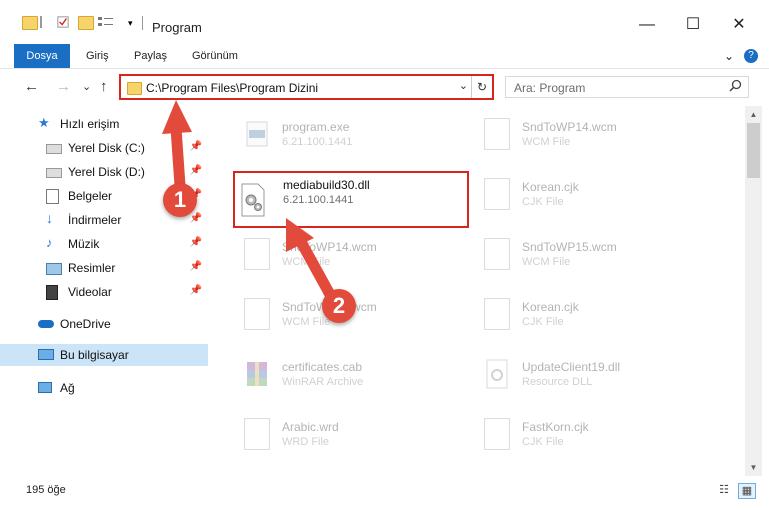  What do you see at coordinates (326, 185) in the screenshot?
I see `file-name: mediabuild30.dll` at bounding box center [326, 185].